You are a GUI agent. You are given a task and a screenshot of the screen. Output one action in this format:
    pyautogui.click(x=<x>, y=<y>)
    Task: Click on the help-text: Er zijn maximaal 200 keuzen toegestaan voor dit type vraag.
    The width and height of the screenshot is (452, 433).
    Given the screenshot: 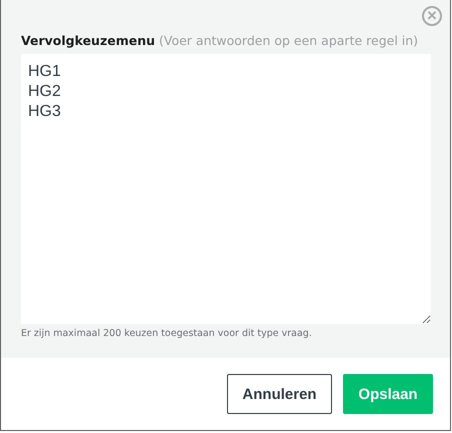 What is the action you would take?
    pyautogui.click(x=167, y=333)
    